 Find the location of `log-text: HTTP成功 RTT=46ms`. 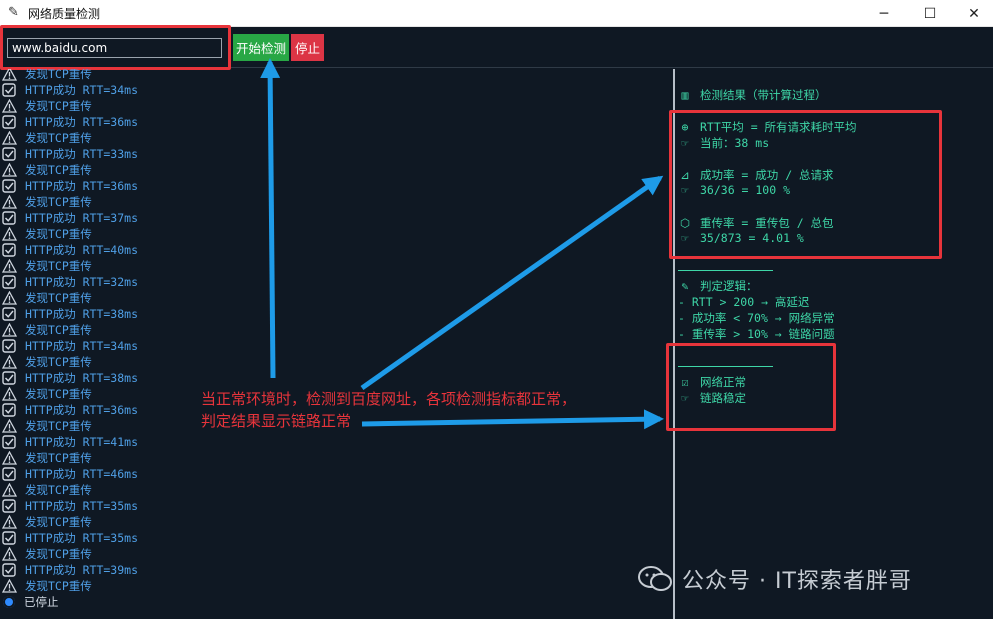

log-text: HTTP成功 RTT=46ms is located at coordinates (82, 474).